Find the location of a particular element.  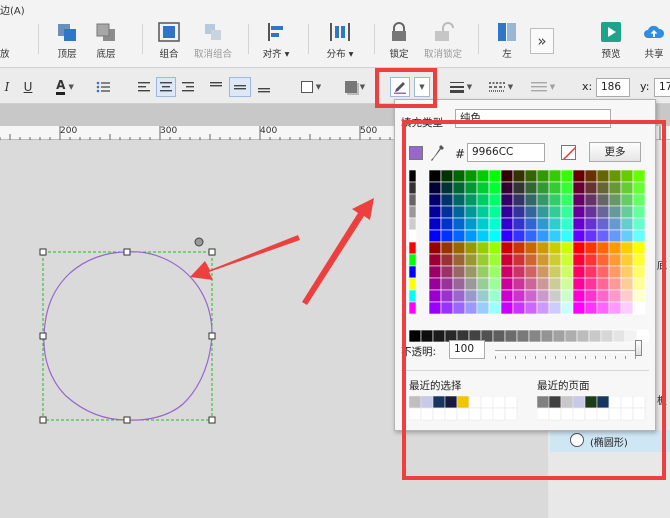

fill-color-button: ▼ is located at coordinates (355, 87).